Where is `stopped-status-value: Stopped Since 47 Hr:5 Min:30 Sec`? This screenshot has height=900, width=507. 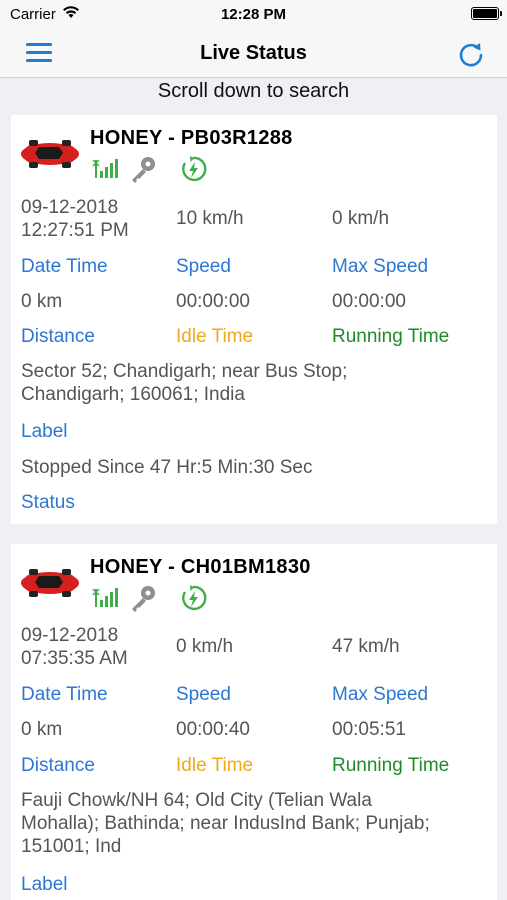
stopped-status-value: Stopped Since 47 Hr:5 Min:30 Sec is located at coordinates (167, 467).